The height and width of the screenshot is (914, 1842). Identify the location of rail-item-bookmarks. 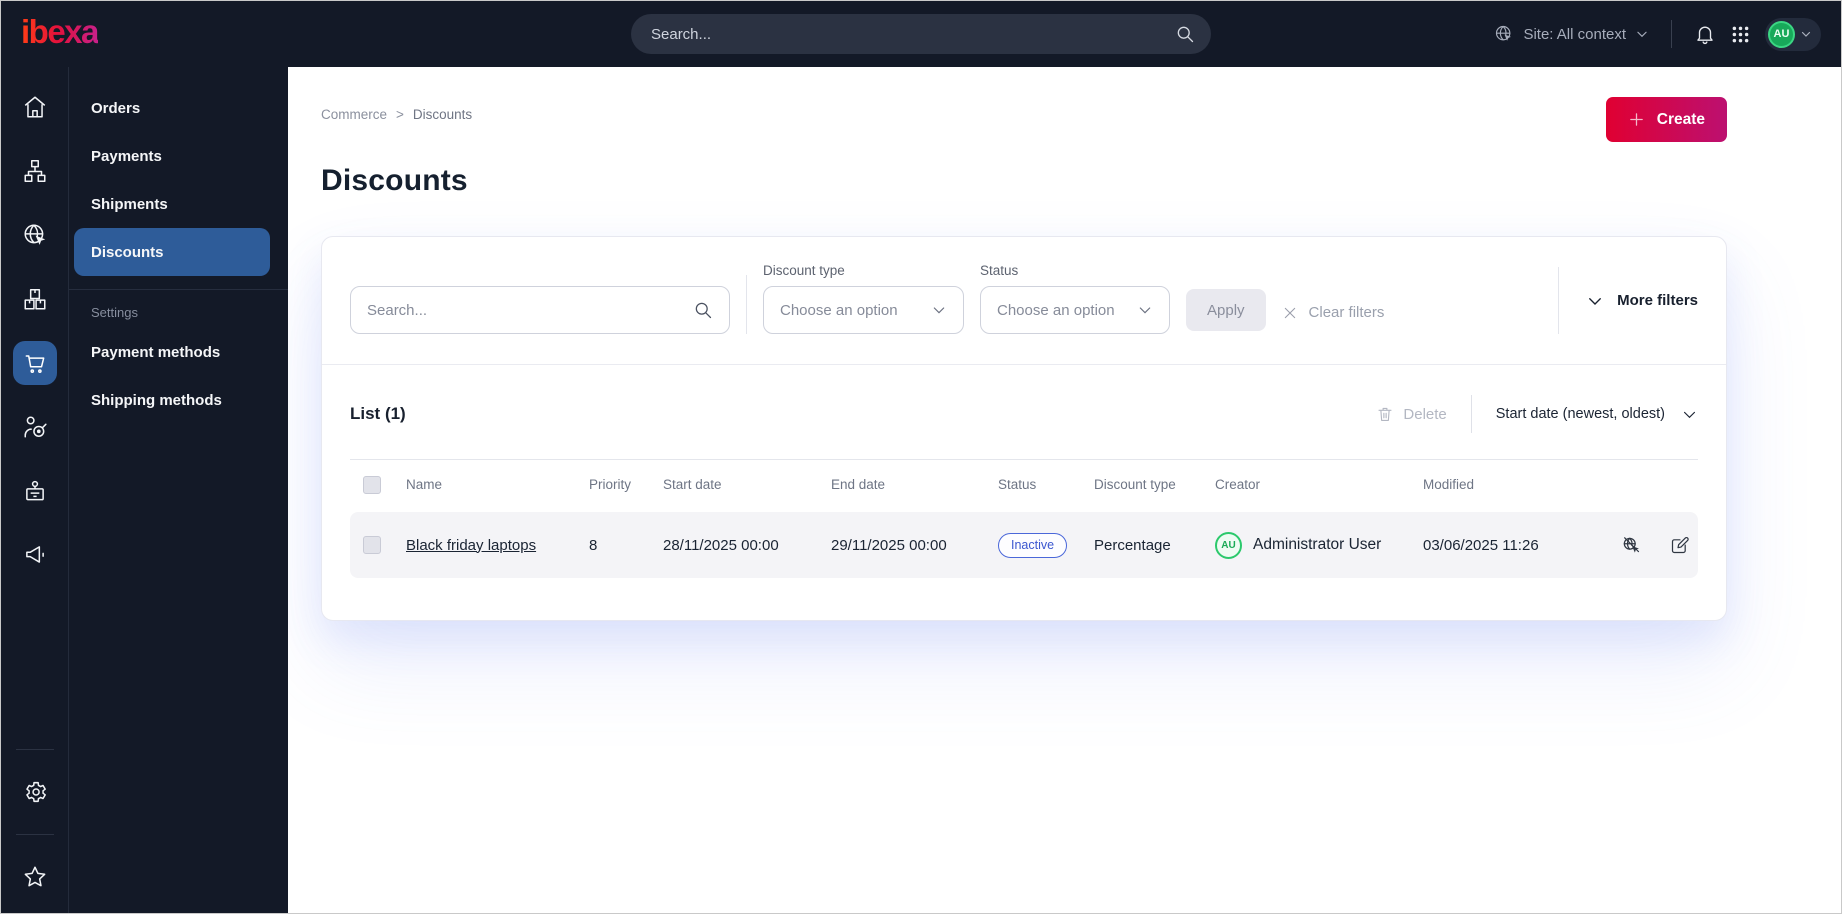
(35, 877).